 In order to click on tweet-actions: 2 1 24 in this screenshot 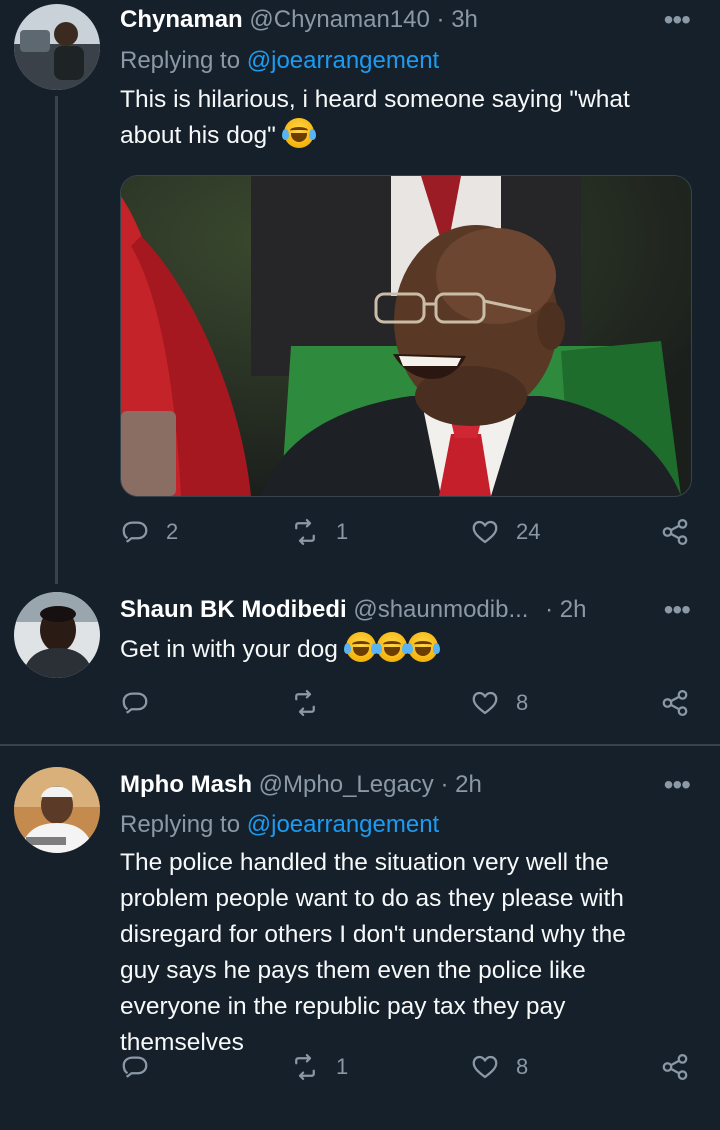, I will do `click(406, 537)`.